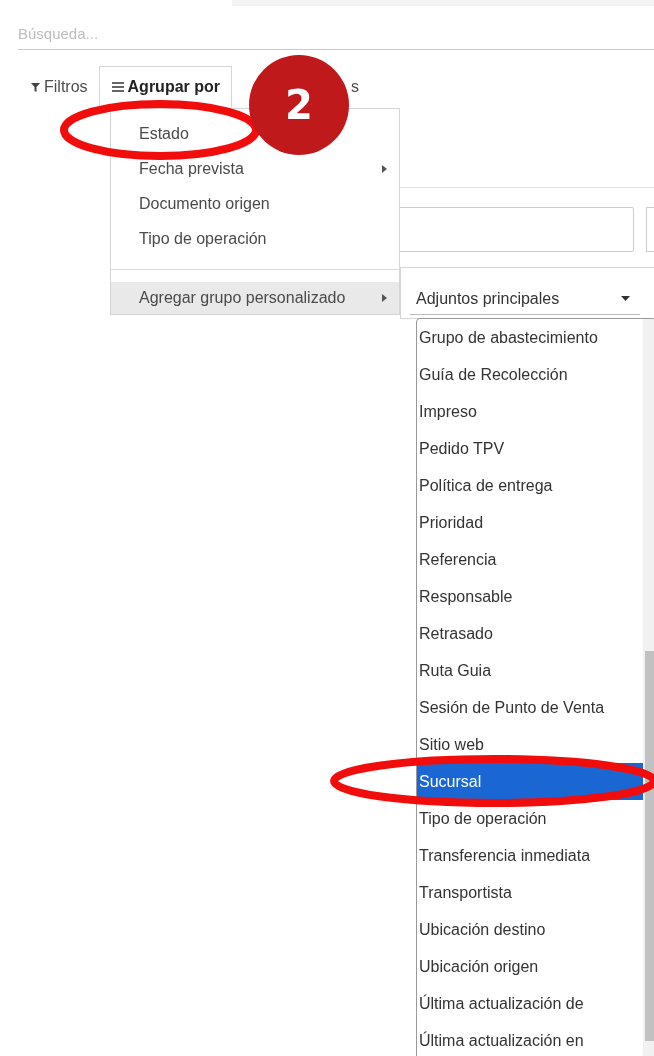 The width and height of the screenshot is (654, 1056). I want to click on list-option: Retrasado, so click(530, 633).